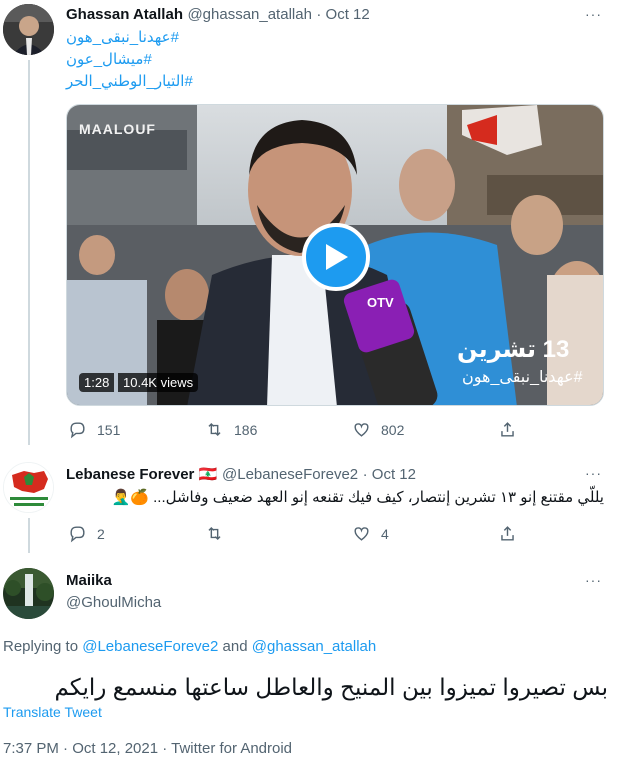  I want to click on hashtag: #التيار_الوطني_الحر, so click(129, 81).